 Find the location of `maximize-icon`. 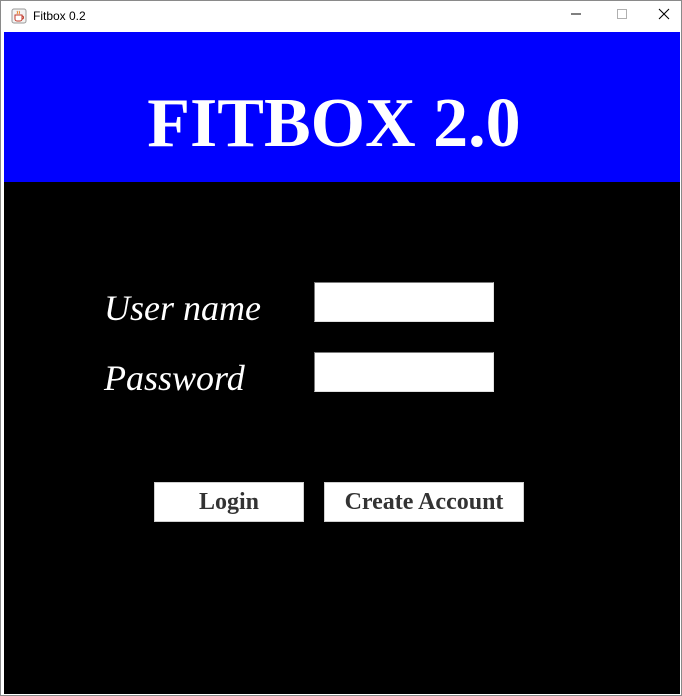

maximize-icon is located at coordinates (622, 16).